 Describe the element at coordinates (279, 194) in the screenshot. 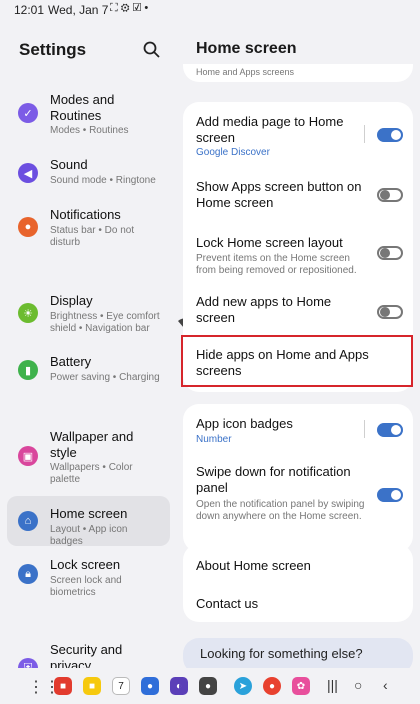

I see `setting-label: Show Apps screen button on Home screen` at that location.